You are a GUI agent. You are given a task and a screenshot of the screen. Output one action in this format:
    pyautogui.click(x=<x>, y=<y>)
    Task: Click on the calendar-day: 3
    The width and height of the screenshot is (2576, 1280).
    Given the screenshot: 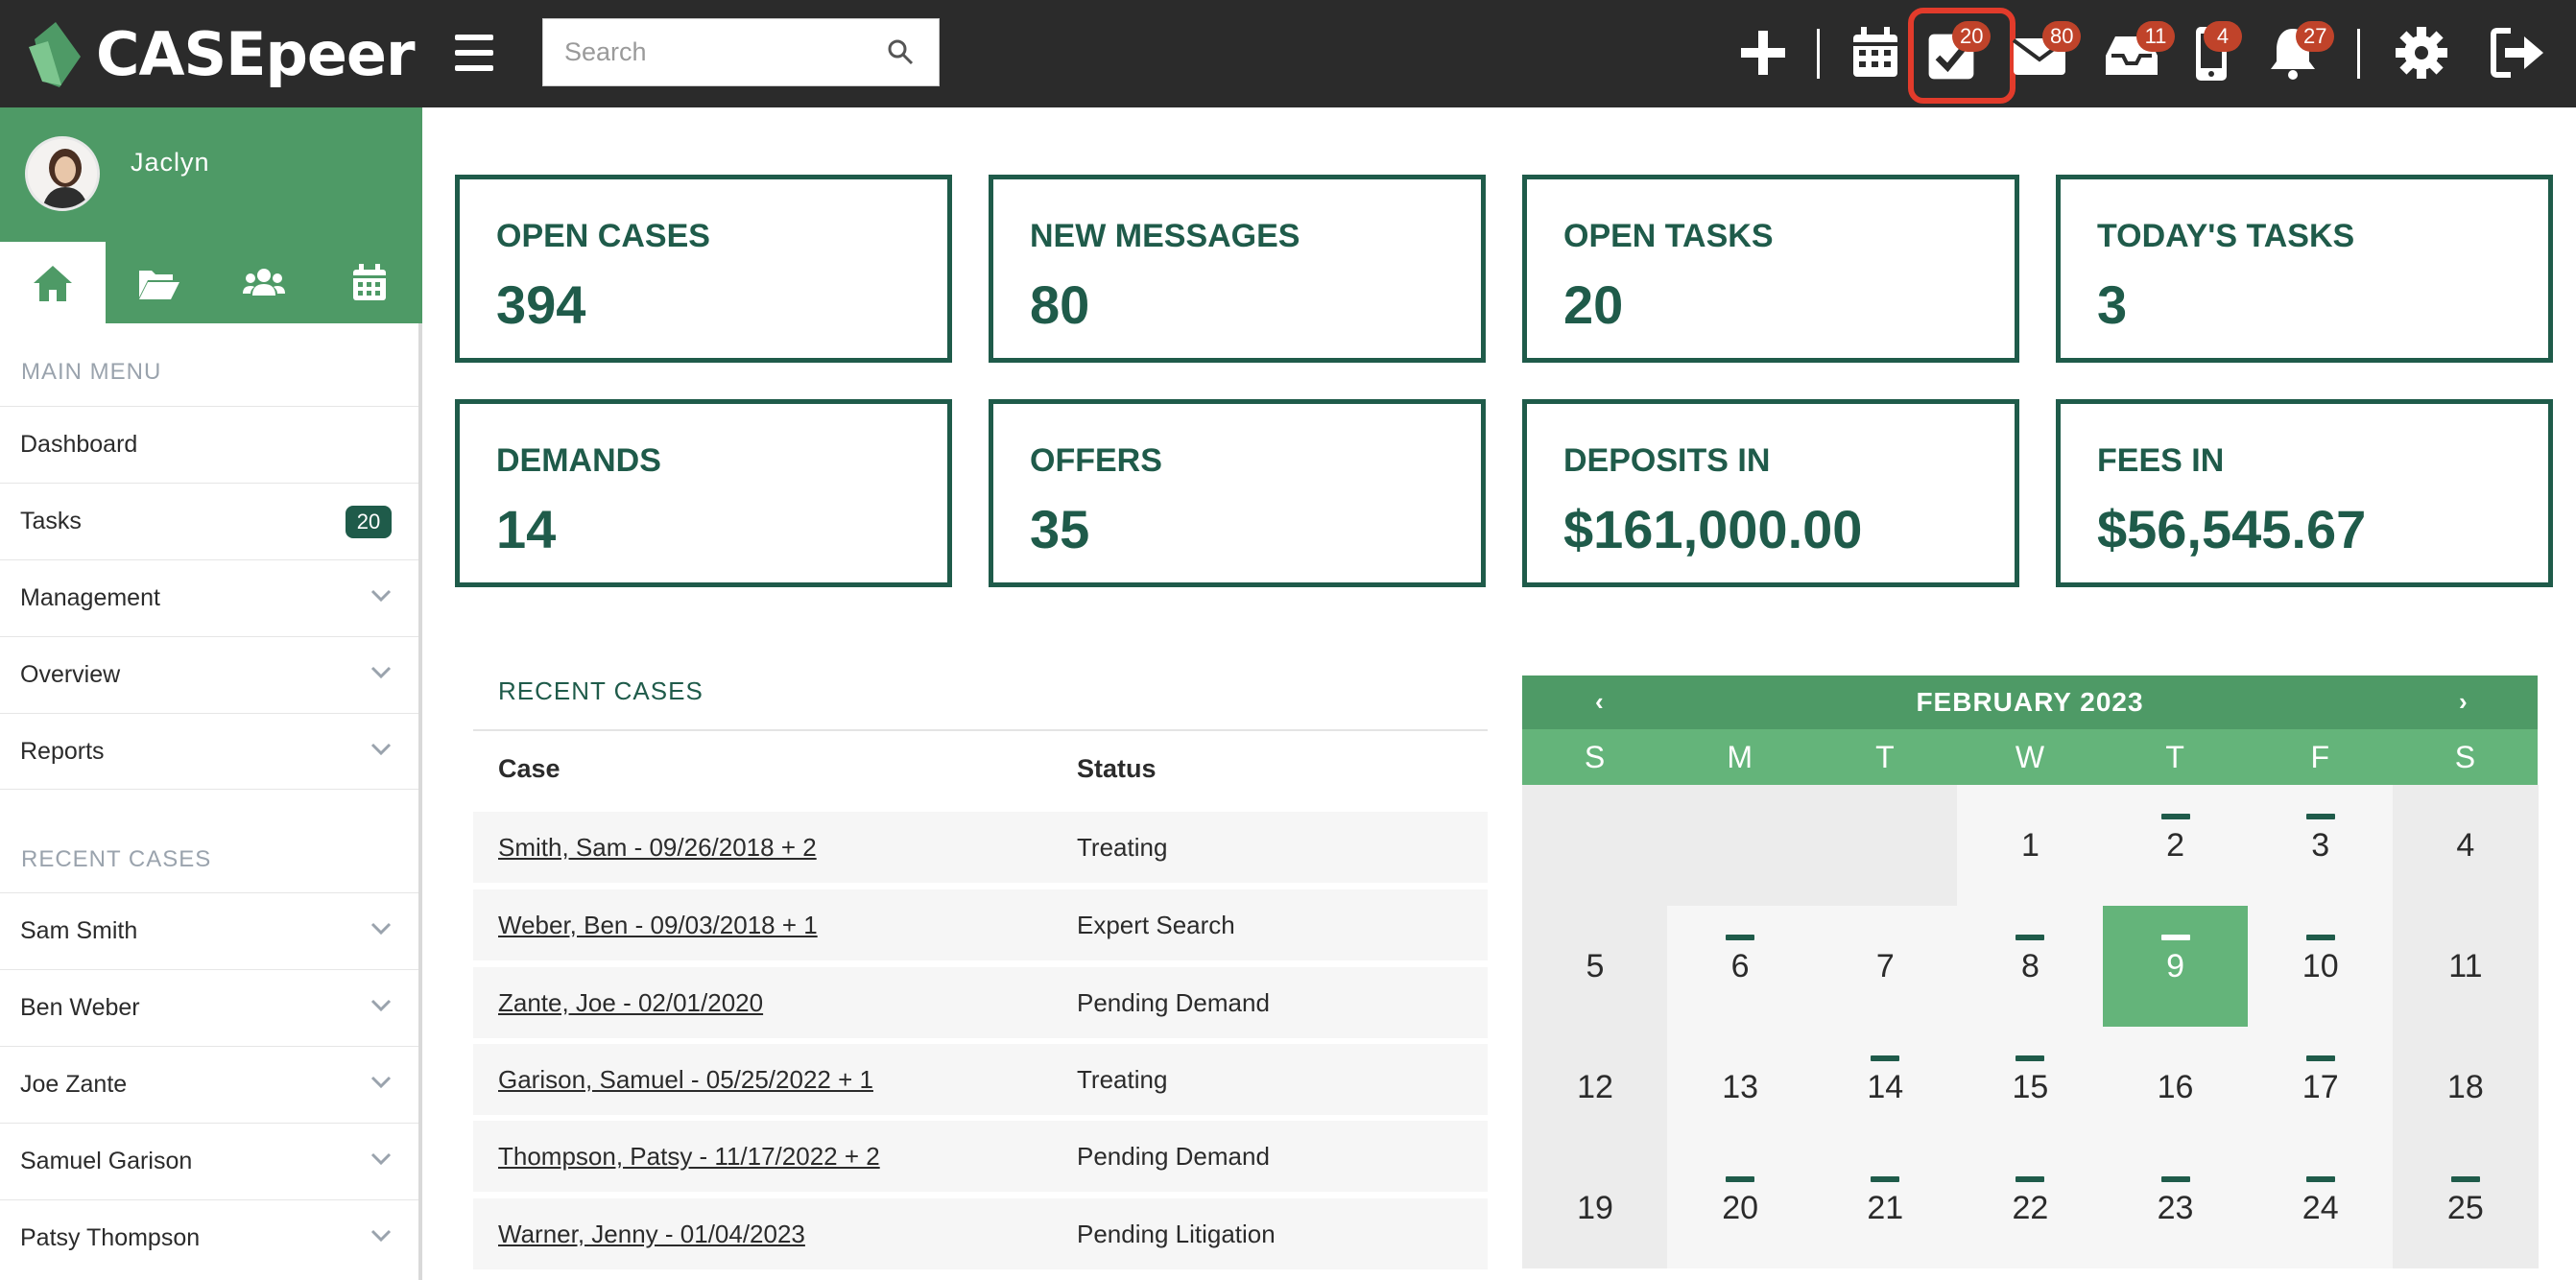 What is the action you would take?
    pyautogui.click(x=2320, y=846)
    